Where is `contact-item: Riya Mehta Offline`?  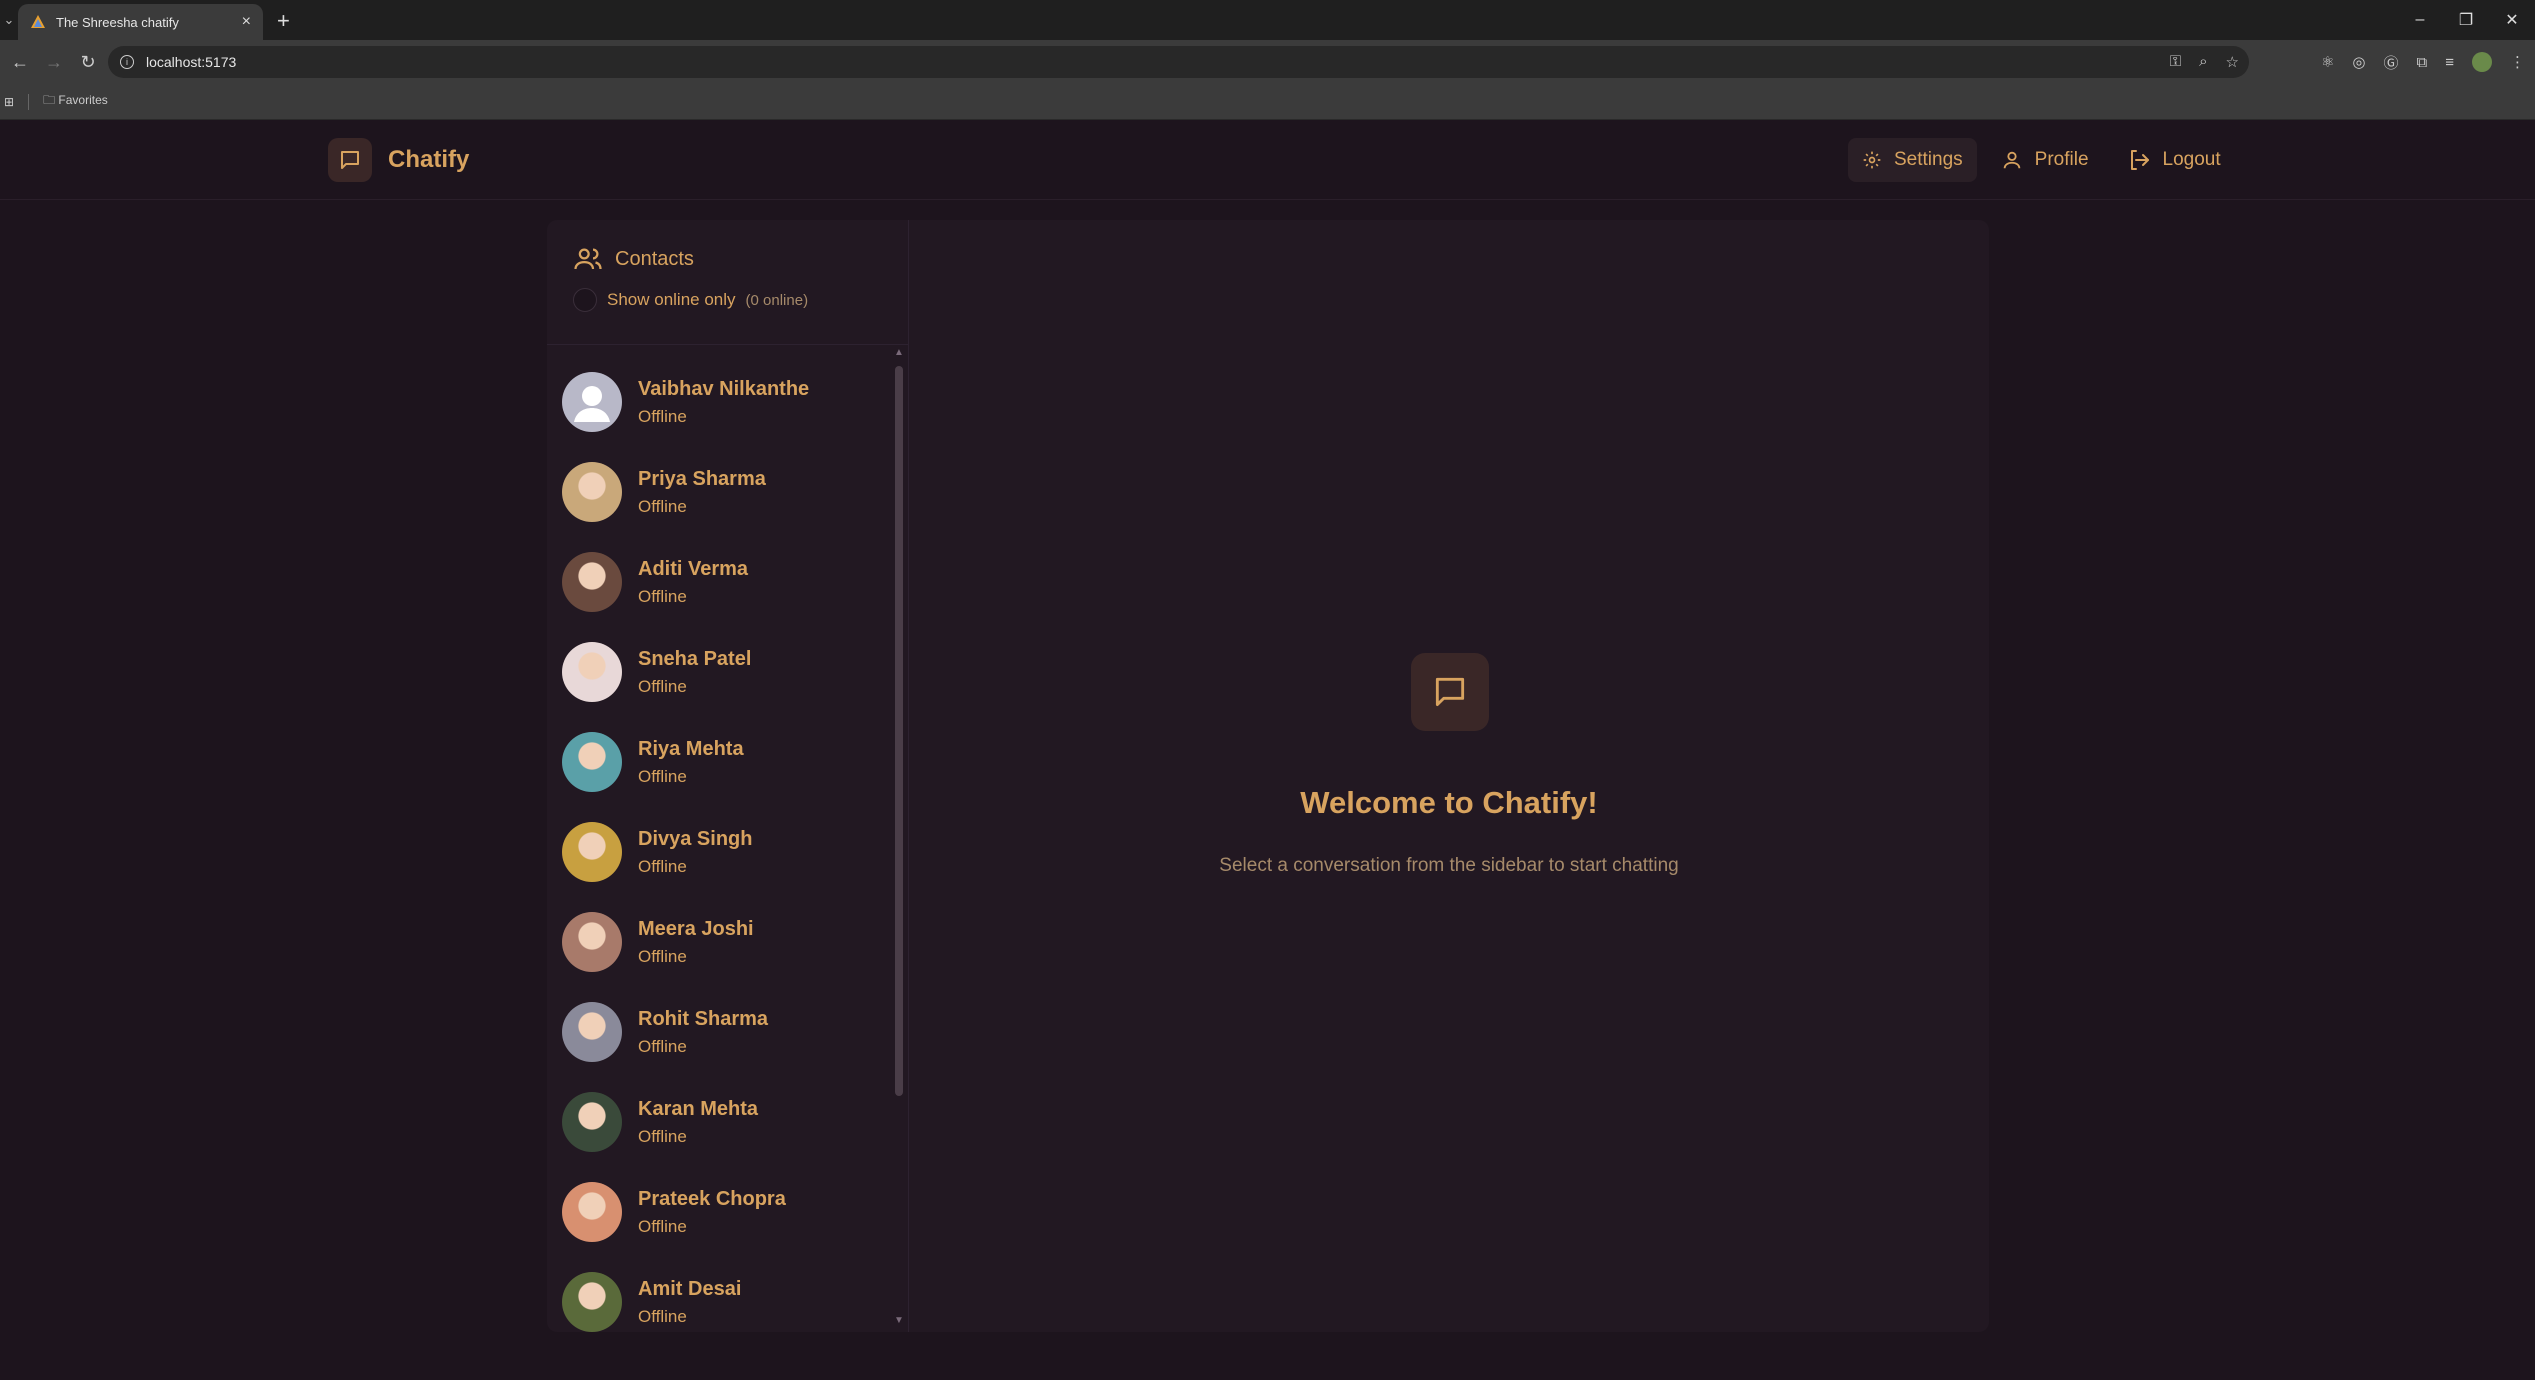 contact-item: Riya Mehta Offline is located at coordinates (718, 762).